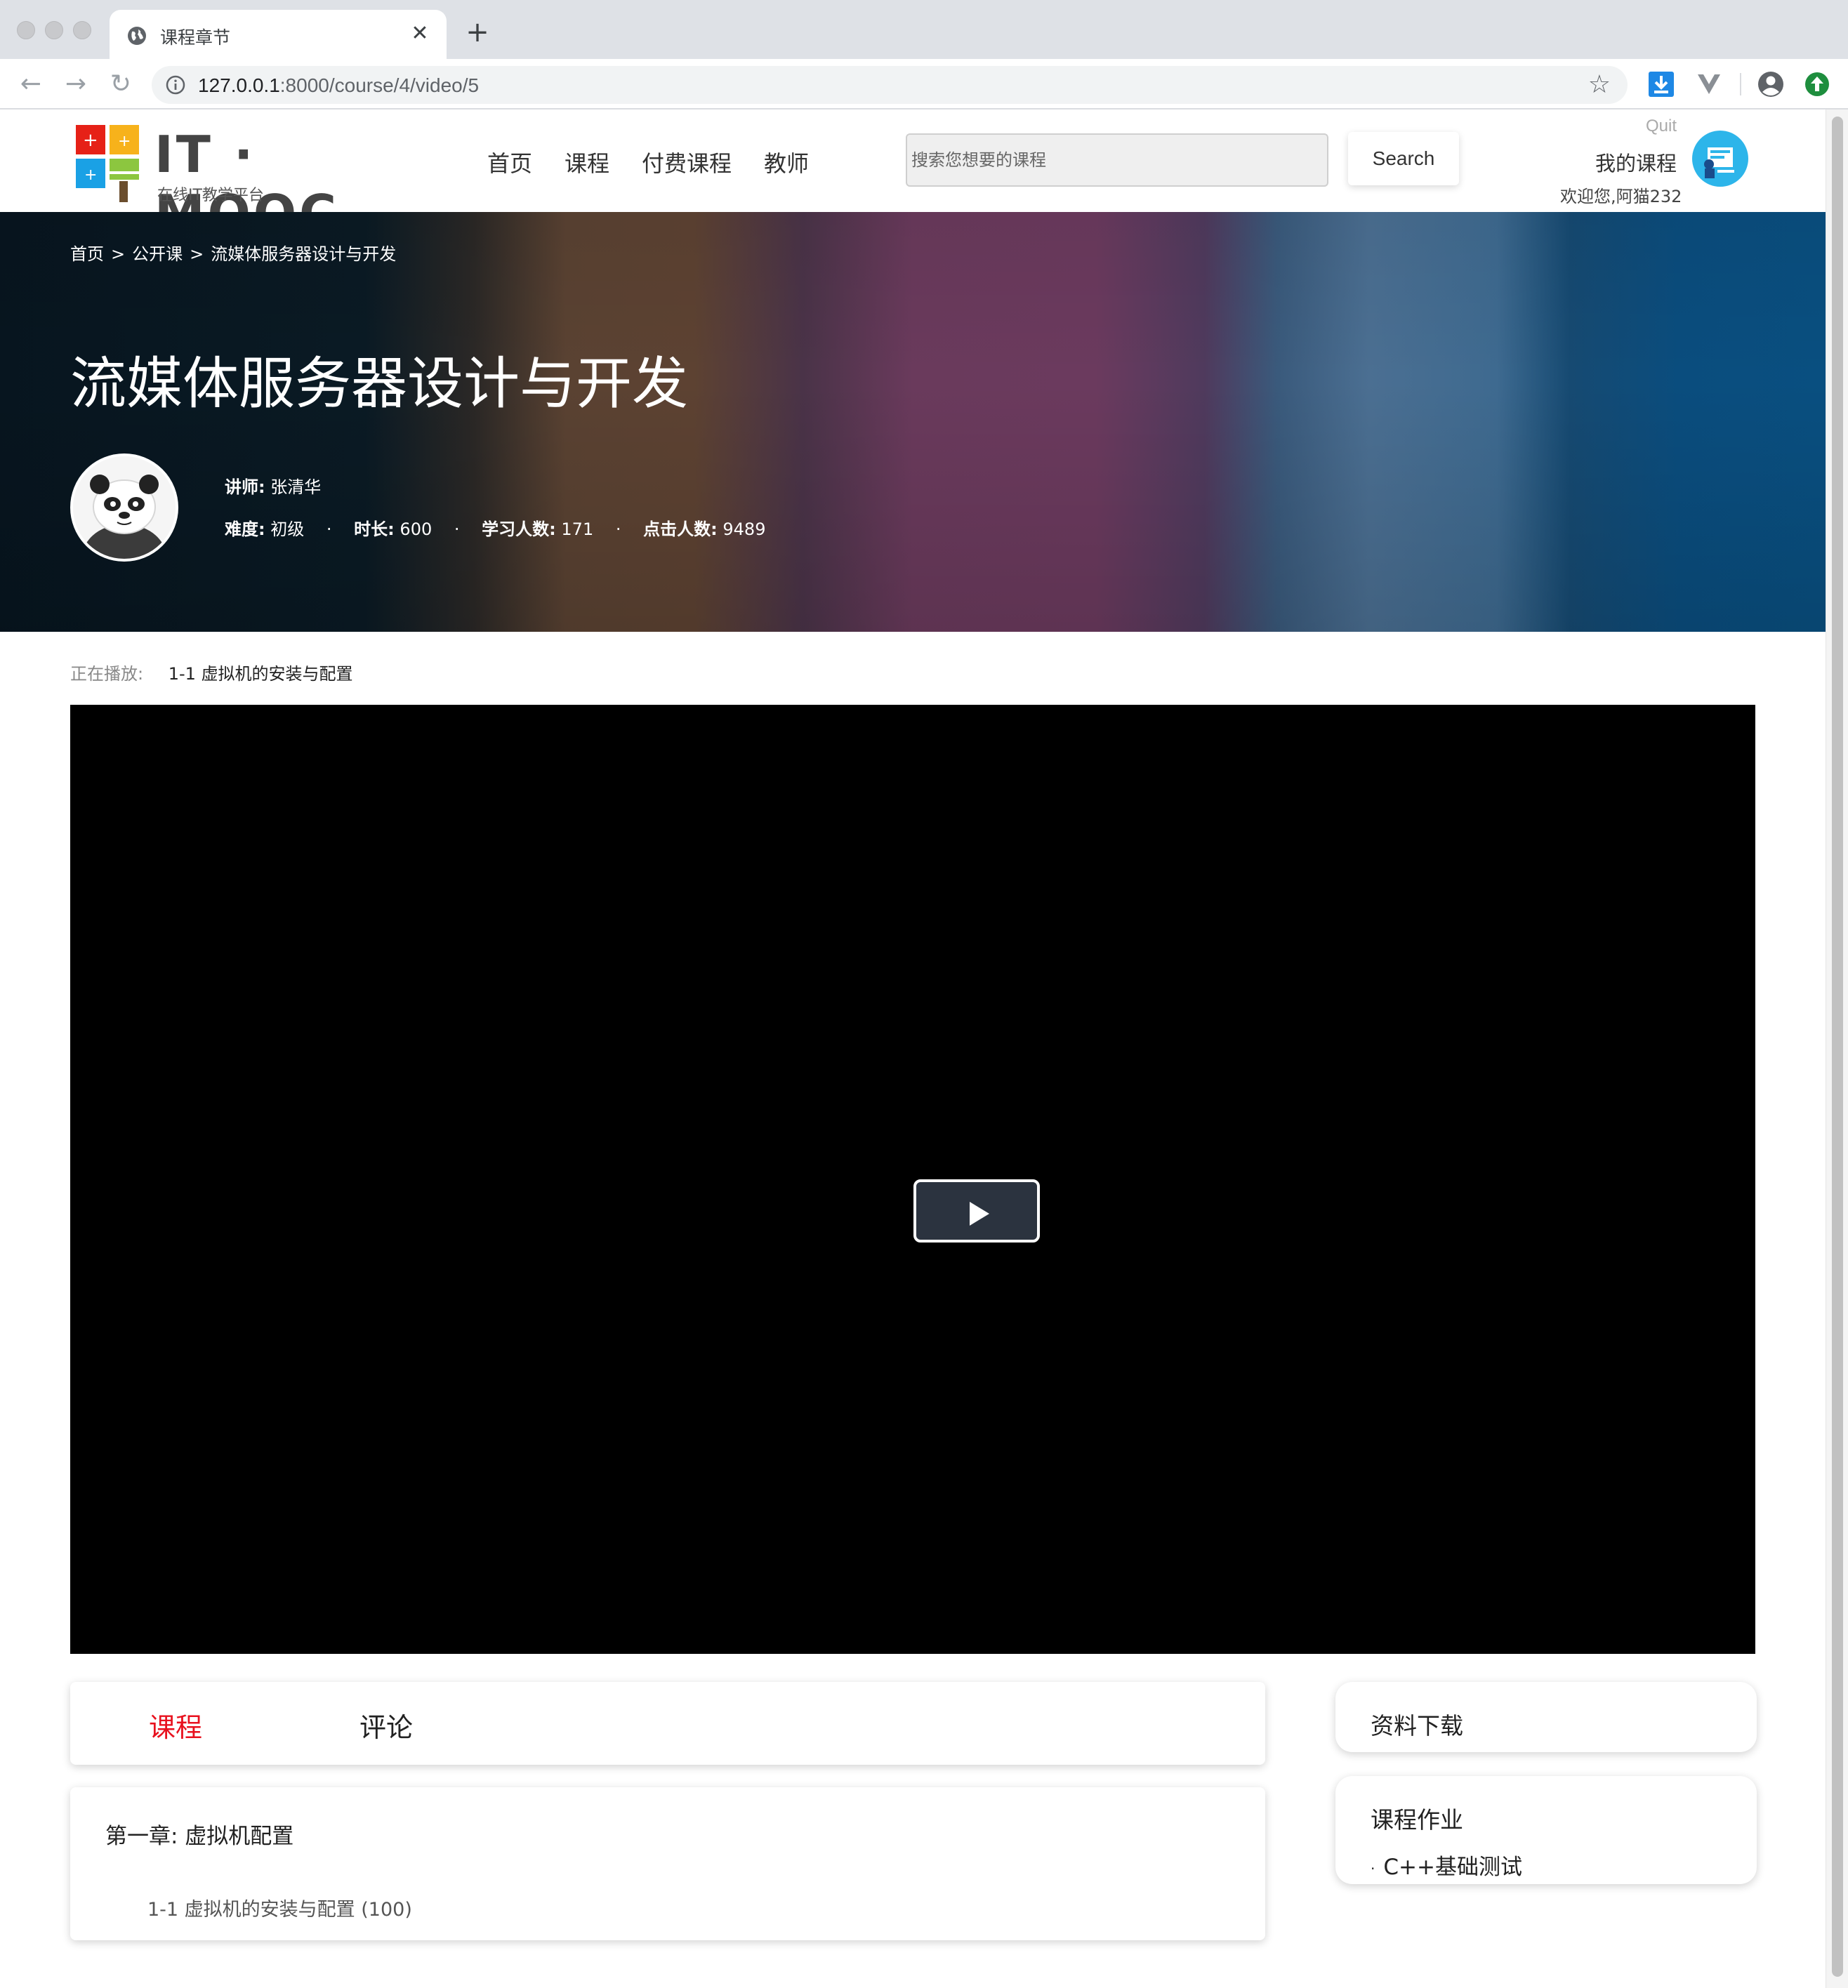 The image size is (1848, 1988). I want to click on forward-arrow-icon: →, so click(75, 84).